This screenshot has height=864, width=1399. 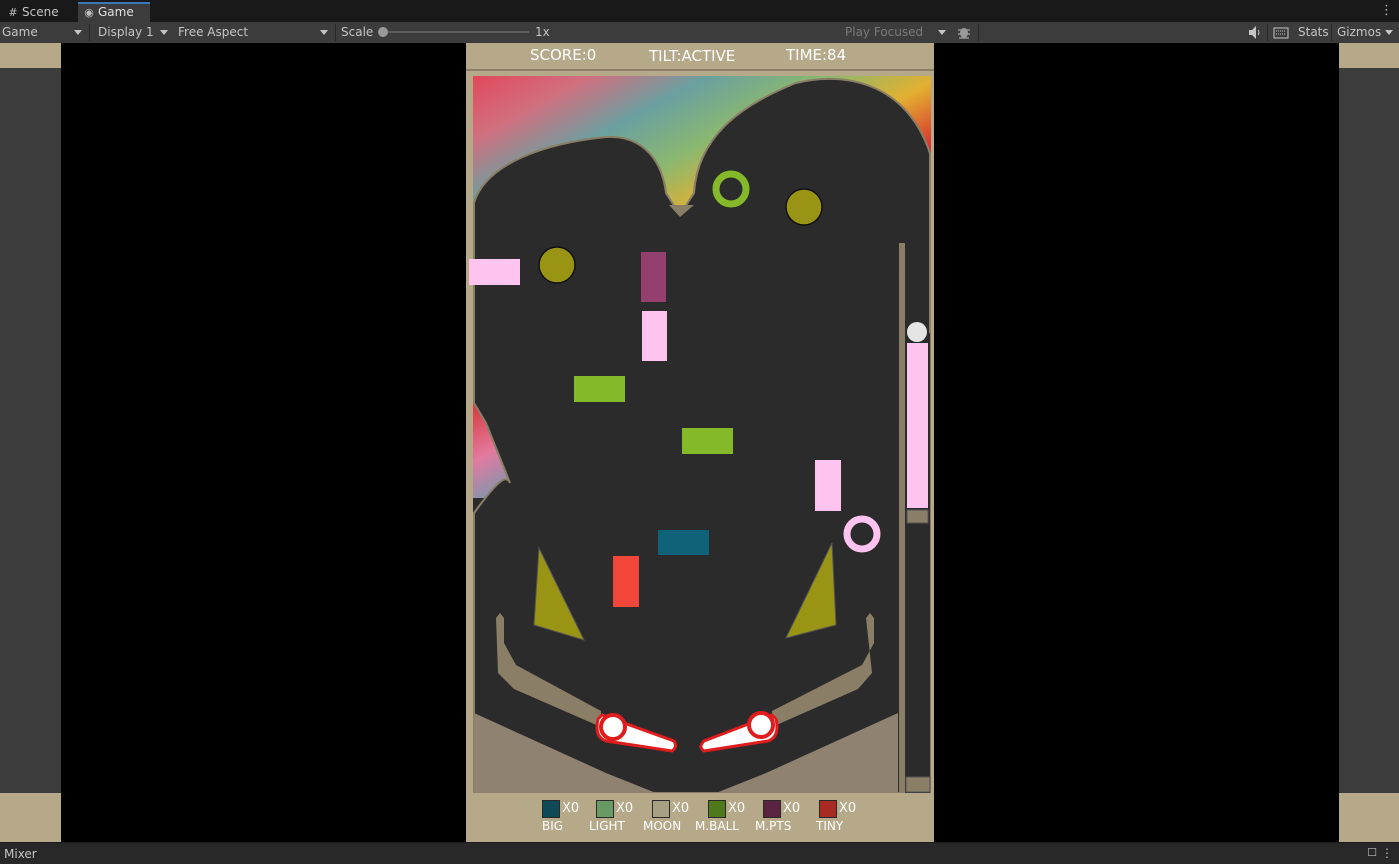 What do you see at coordinates (30, 55) in the screenshot?
I see `letterbox-top-left` at bounding box center [30, 55].